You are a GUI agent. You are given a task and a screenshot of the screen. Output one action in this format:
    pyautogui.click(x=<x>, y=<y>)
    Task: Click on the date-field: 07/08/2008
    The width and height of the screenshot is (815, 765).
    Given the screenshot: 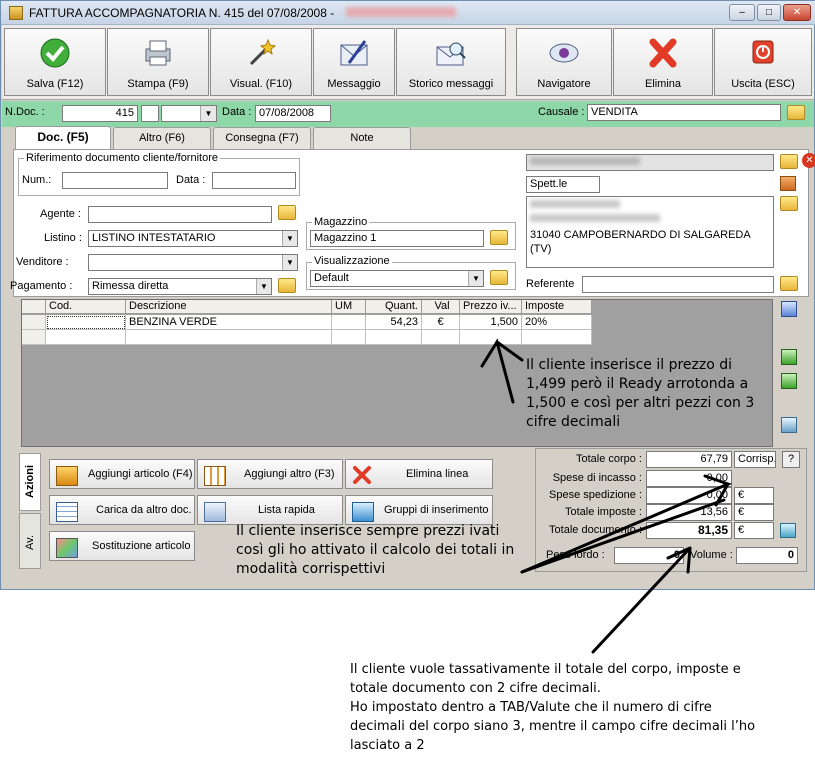 What is the action you would take?
    pyautogui.click(x=293, y=113)
    